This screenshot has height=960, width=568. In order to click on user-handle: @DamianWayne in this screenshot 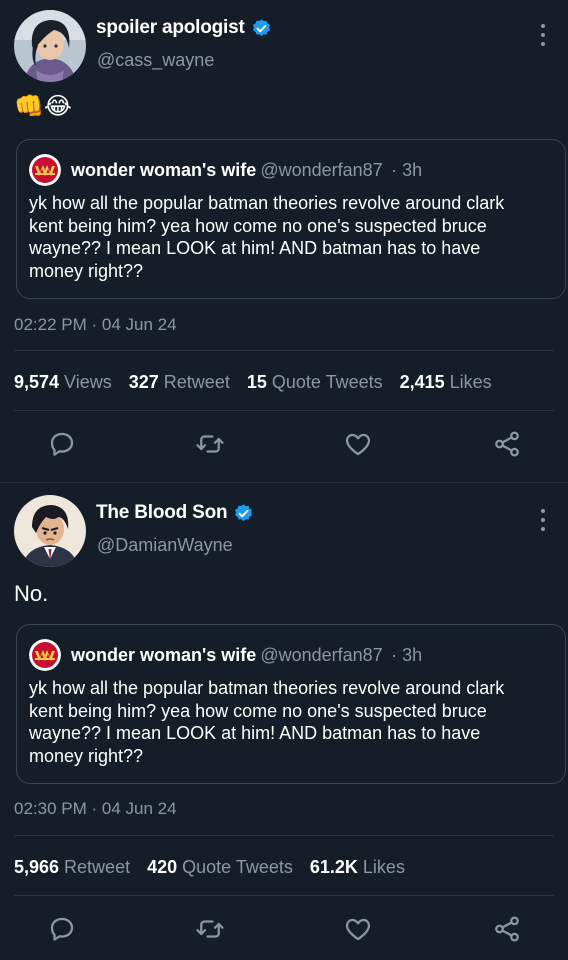, I will do `click(165, 545)`.